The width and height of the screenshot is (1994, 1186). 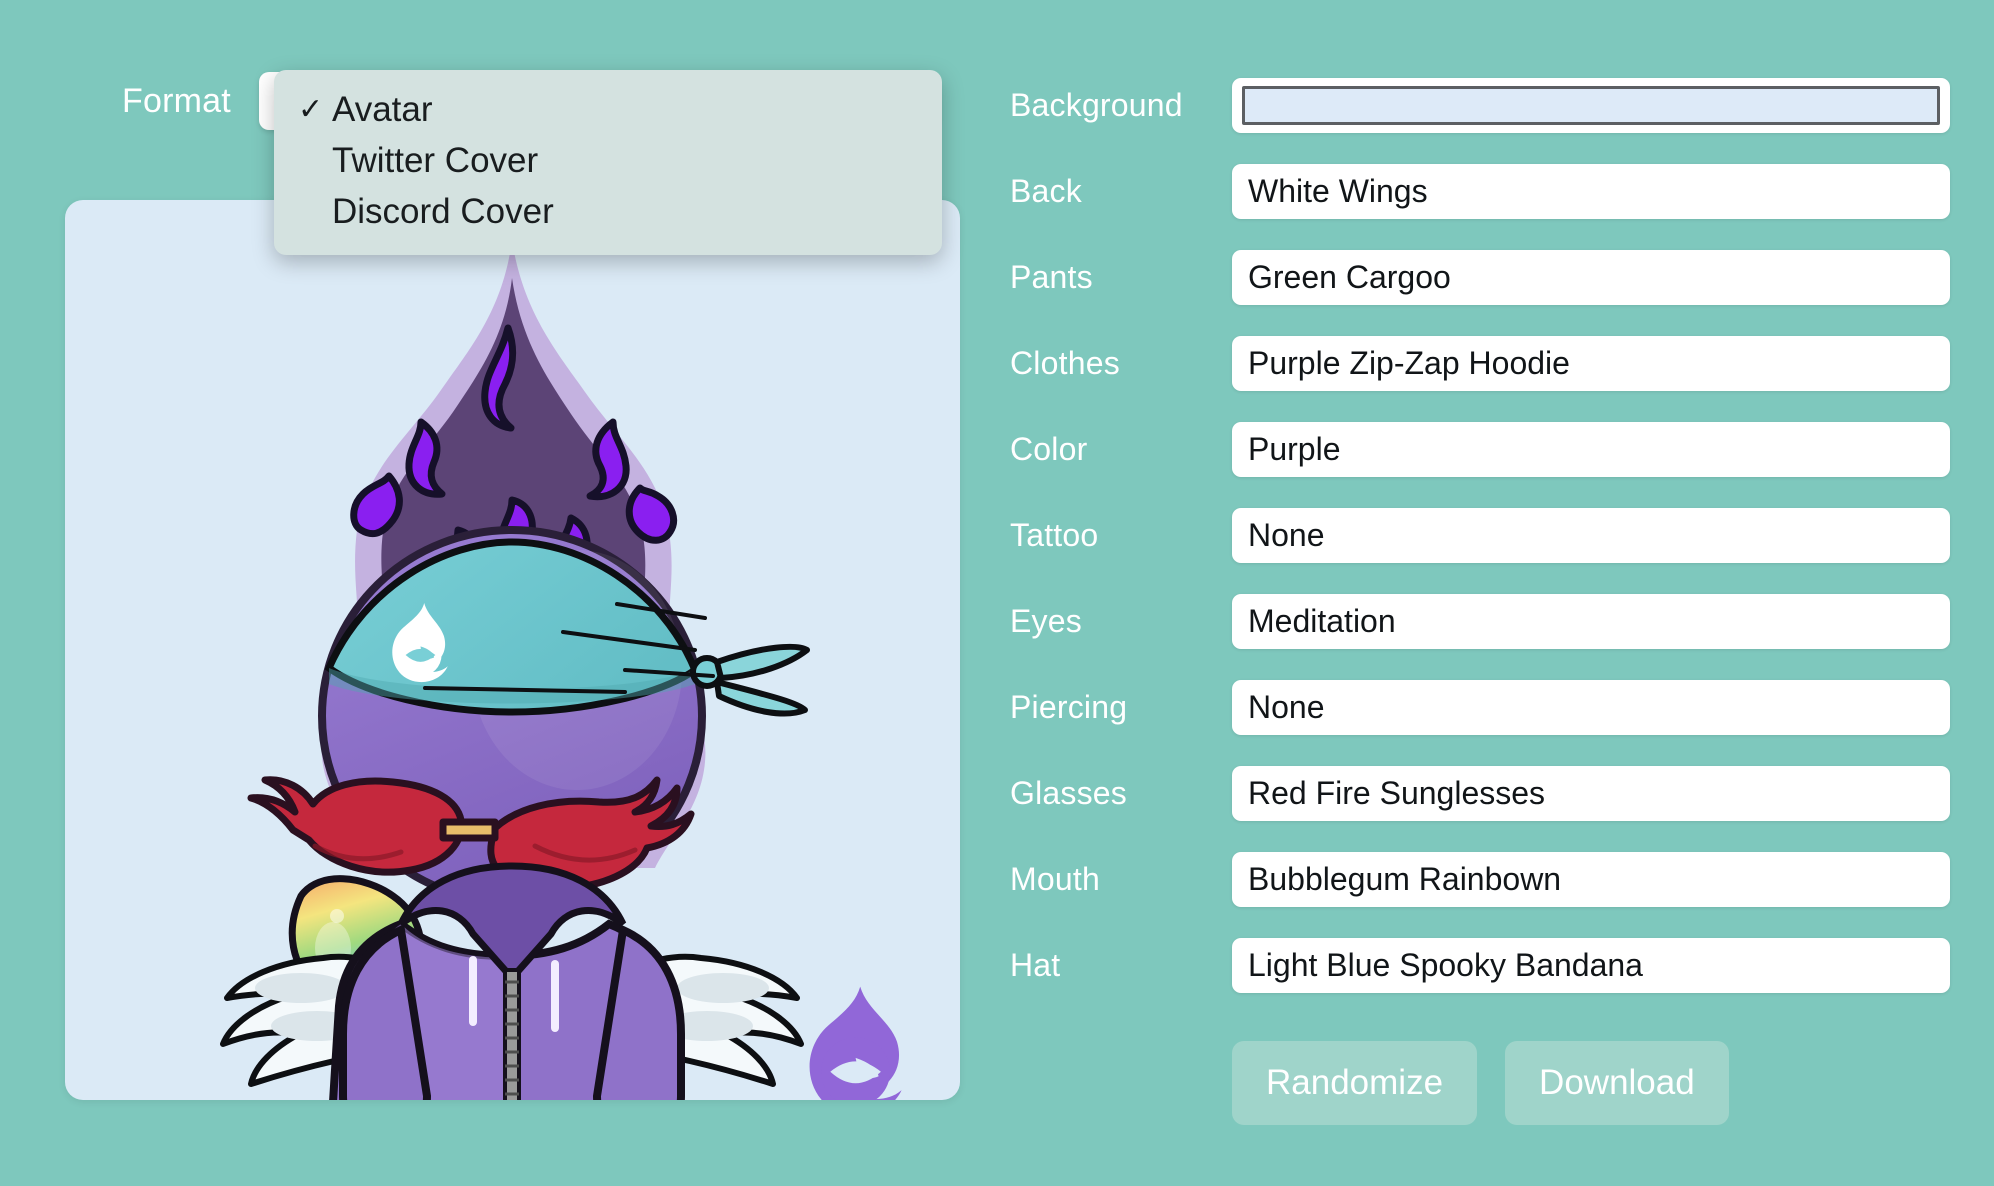 I want to click on trait-row-clothes: Clothes Purple Zip-Zap Hoodie, so click(x=1480, y=363).